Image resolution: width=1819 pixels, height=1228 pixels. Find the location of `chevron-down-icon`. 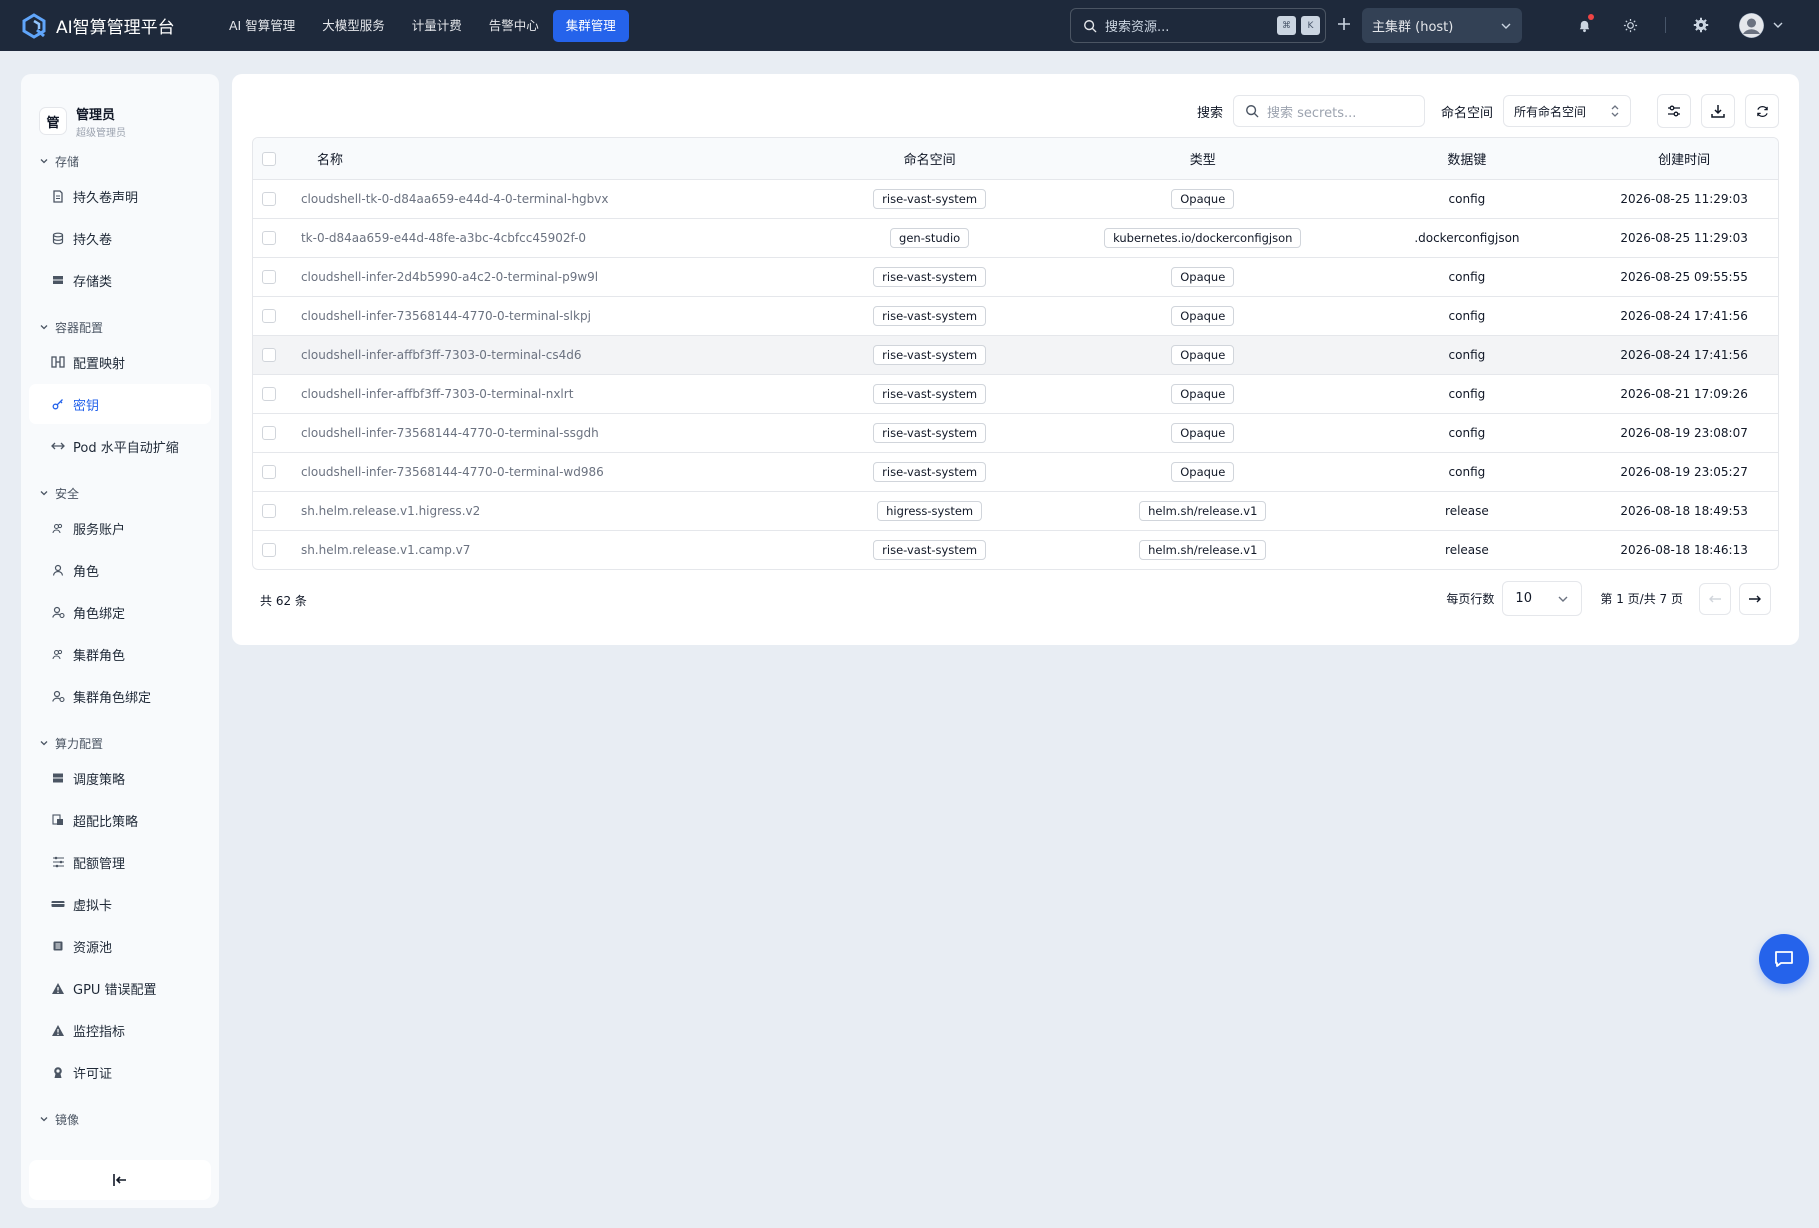

chevron-down-icon is located at coordinates (1506, 26).